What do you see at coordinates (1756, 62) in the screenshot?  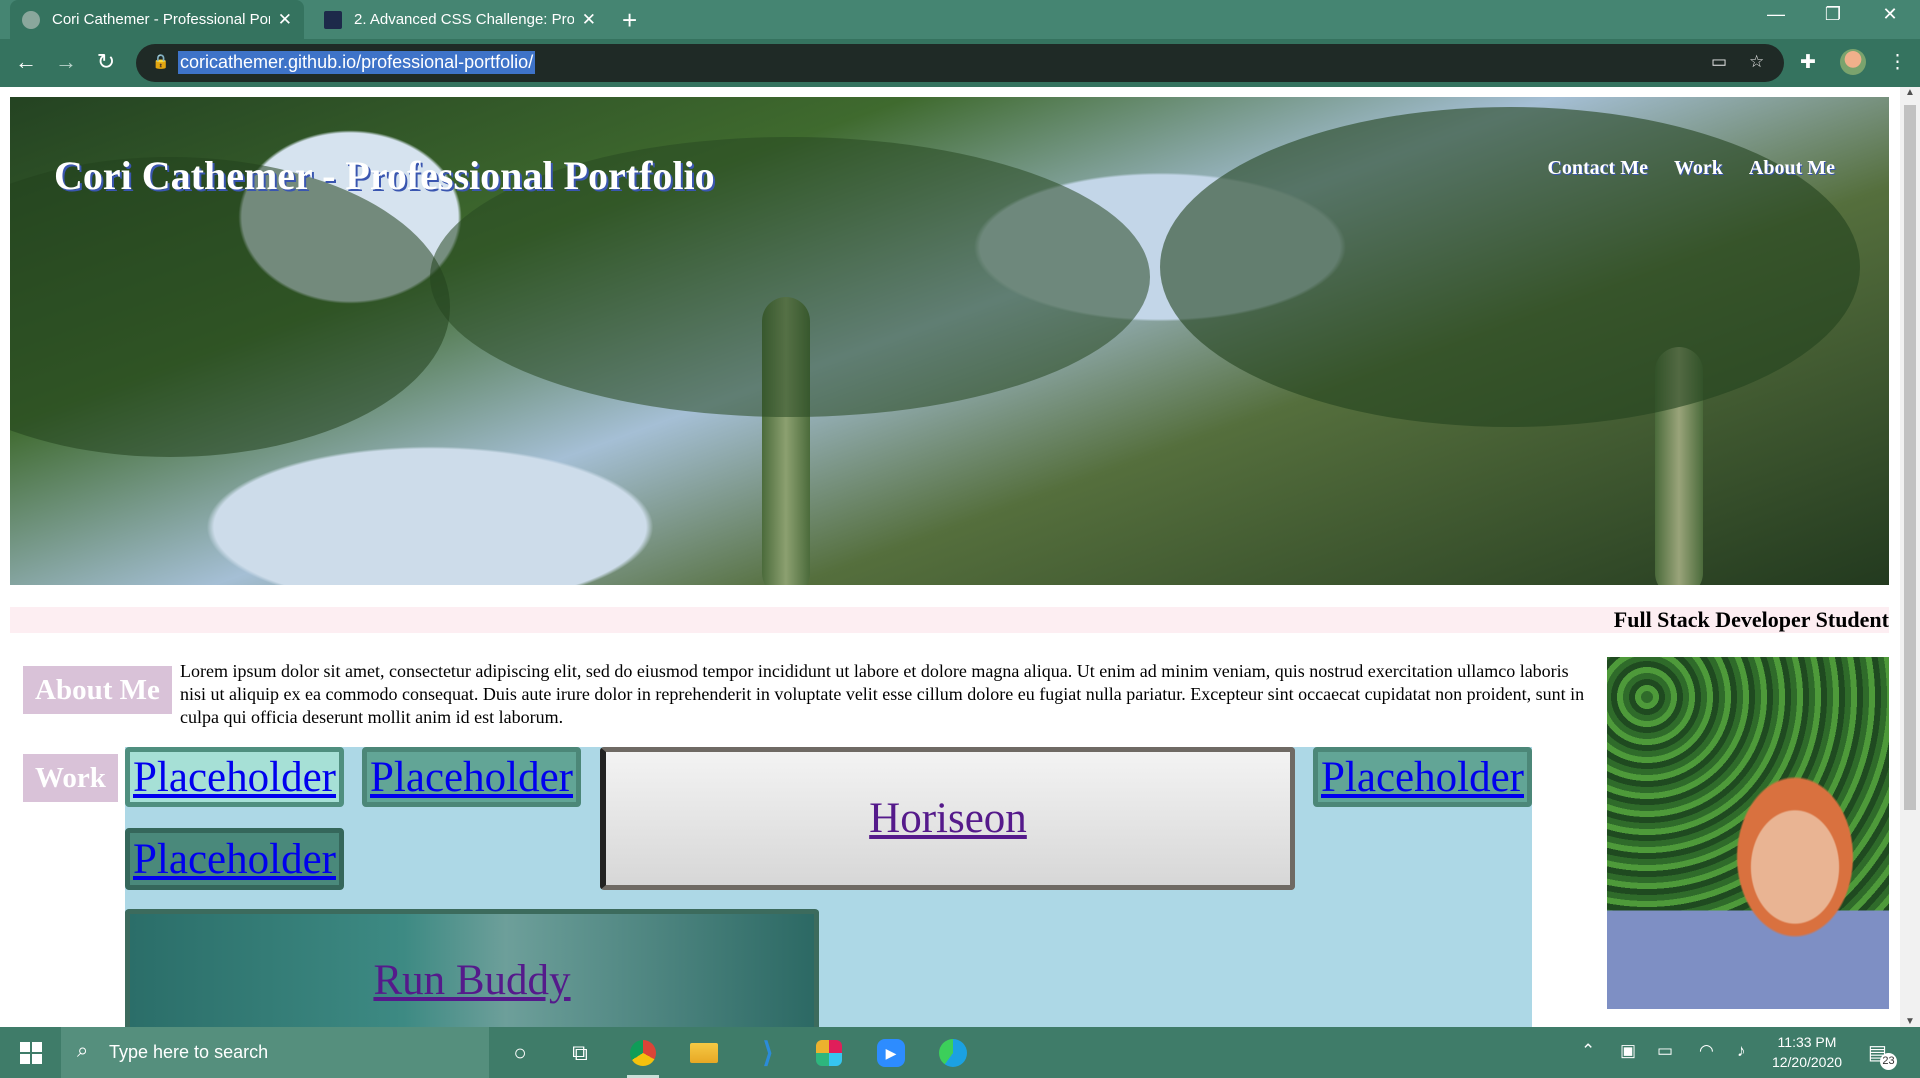 I see `bookmark-star-icon: ☆` at bounding box center [1756, 62].